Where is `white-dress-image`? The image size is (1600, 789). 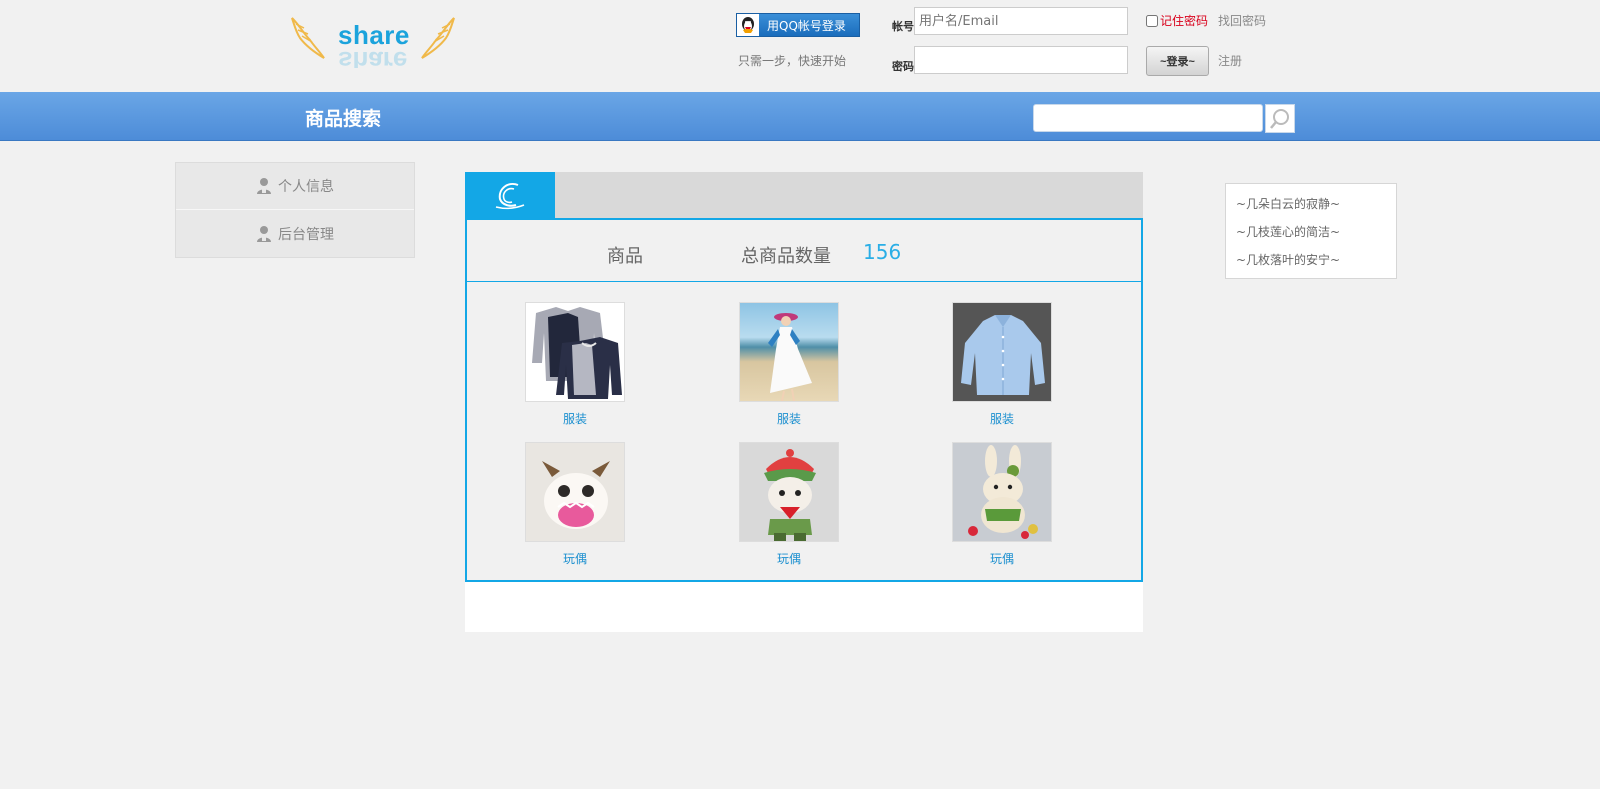
white-dress-image is located at coordinates (789, 352).